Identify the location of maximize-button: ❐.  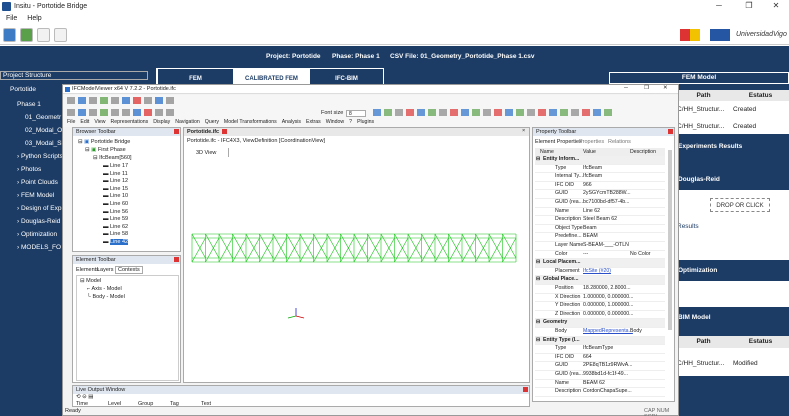
(749, 6).